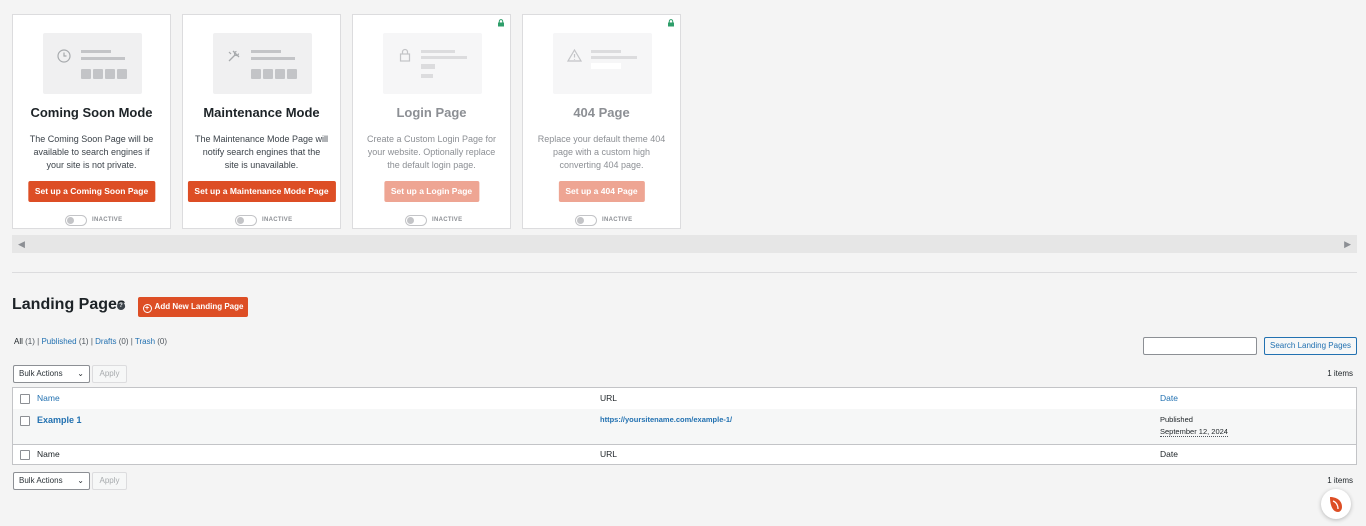 Image resolution: width=1366 pixels, height=526 pixels. Describe the element at coordinates (69, 304) in the screenshot. I see `landing-pages-title: Landing Pages` at that location.